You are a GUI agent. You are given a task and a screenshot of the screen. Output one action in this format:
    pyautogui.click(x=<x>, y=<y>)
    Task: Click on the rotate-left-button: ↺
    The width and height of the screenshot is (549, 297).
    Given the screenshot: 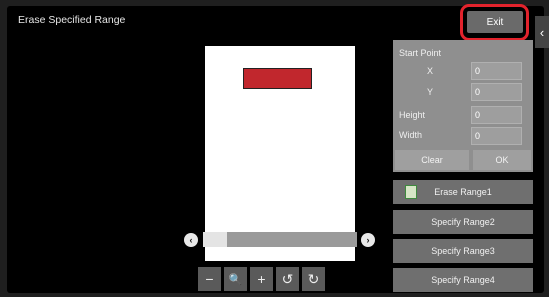 What is the action you would take?
    pyautogui.click(x=287, y=279)
    